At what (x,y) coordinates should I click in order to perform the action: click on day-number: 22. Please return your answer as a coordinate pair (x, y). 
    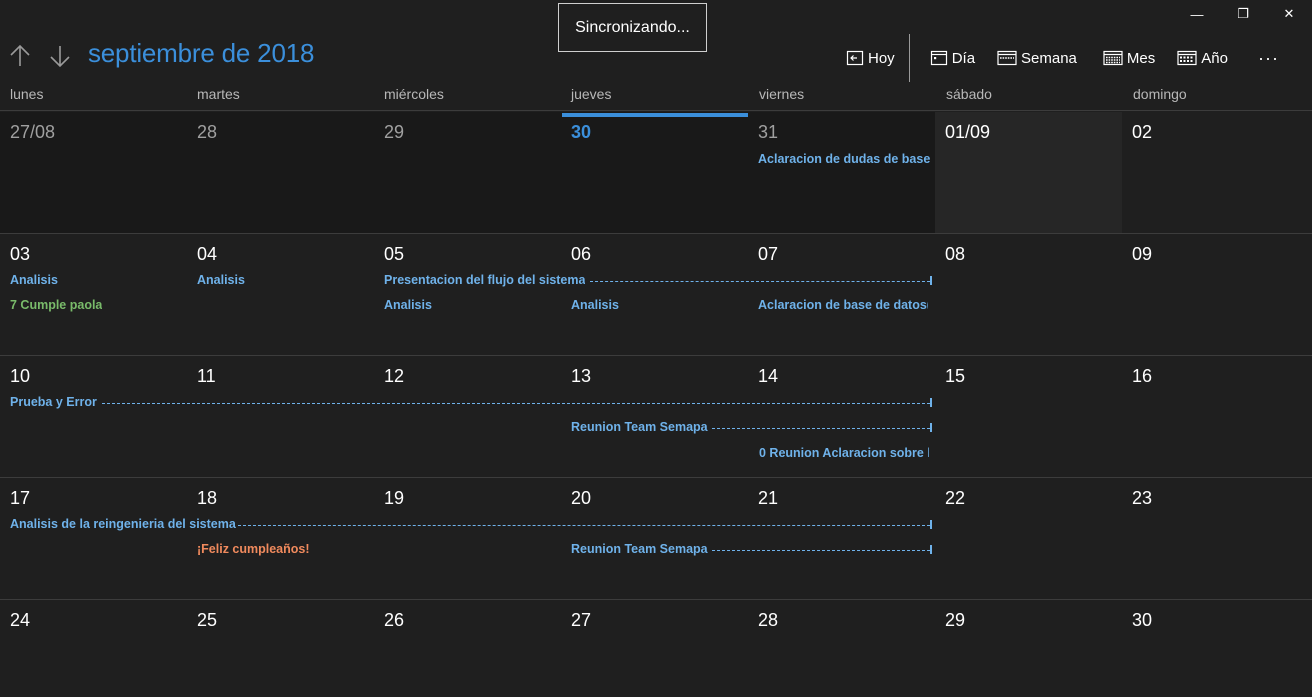
    Looking at the image, I should click on (955, 498).